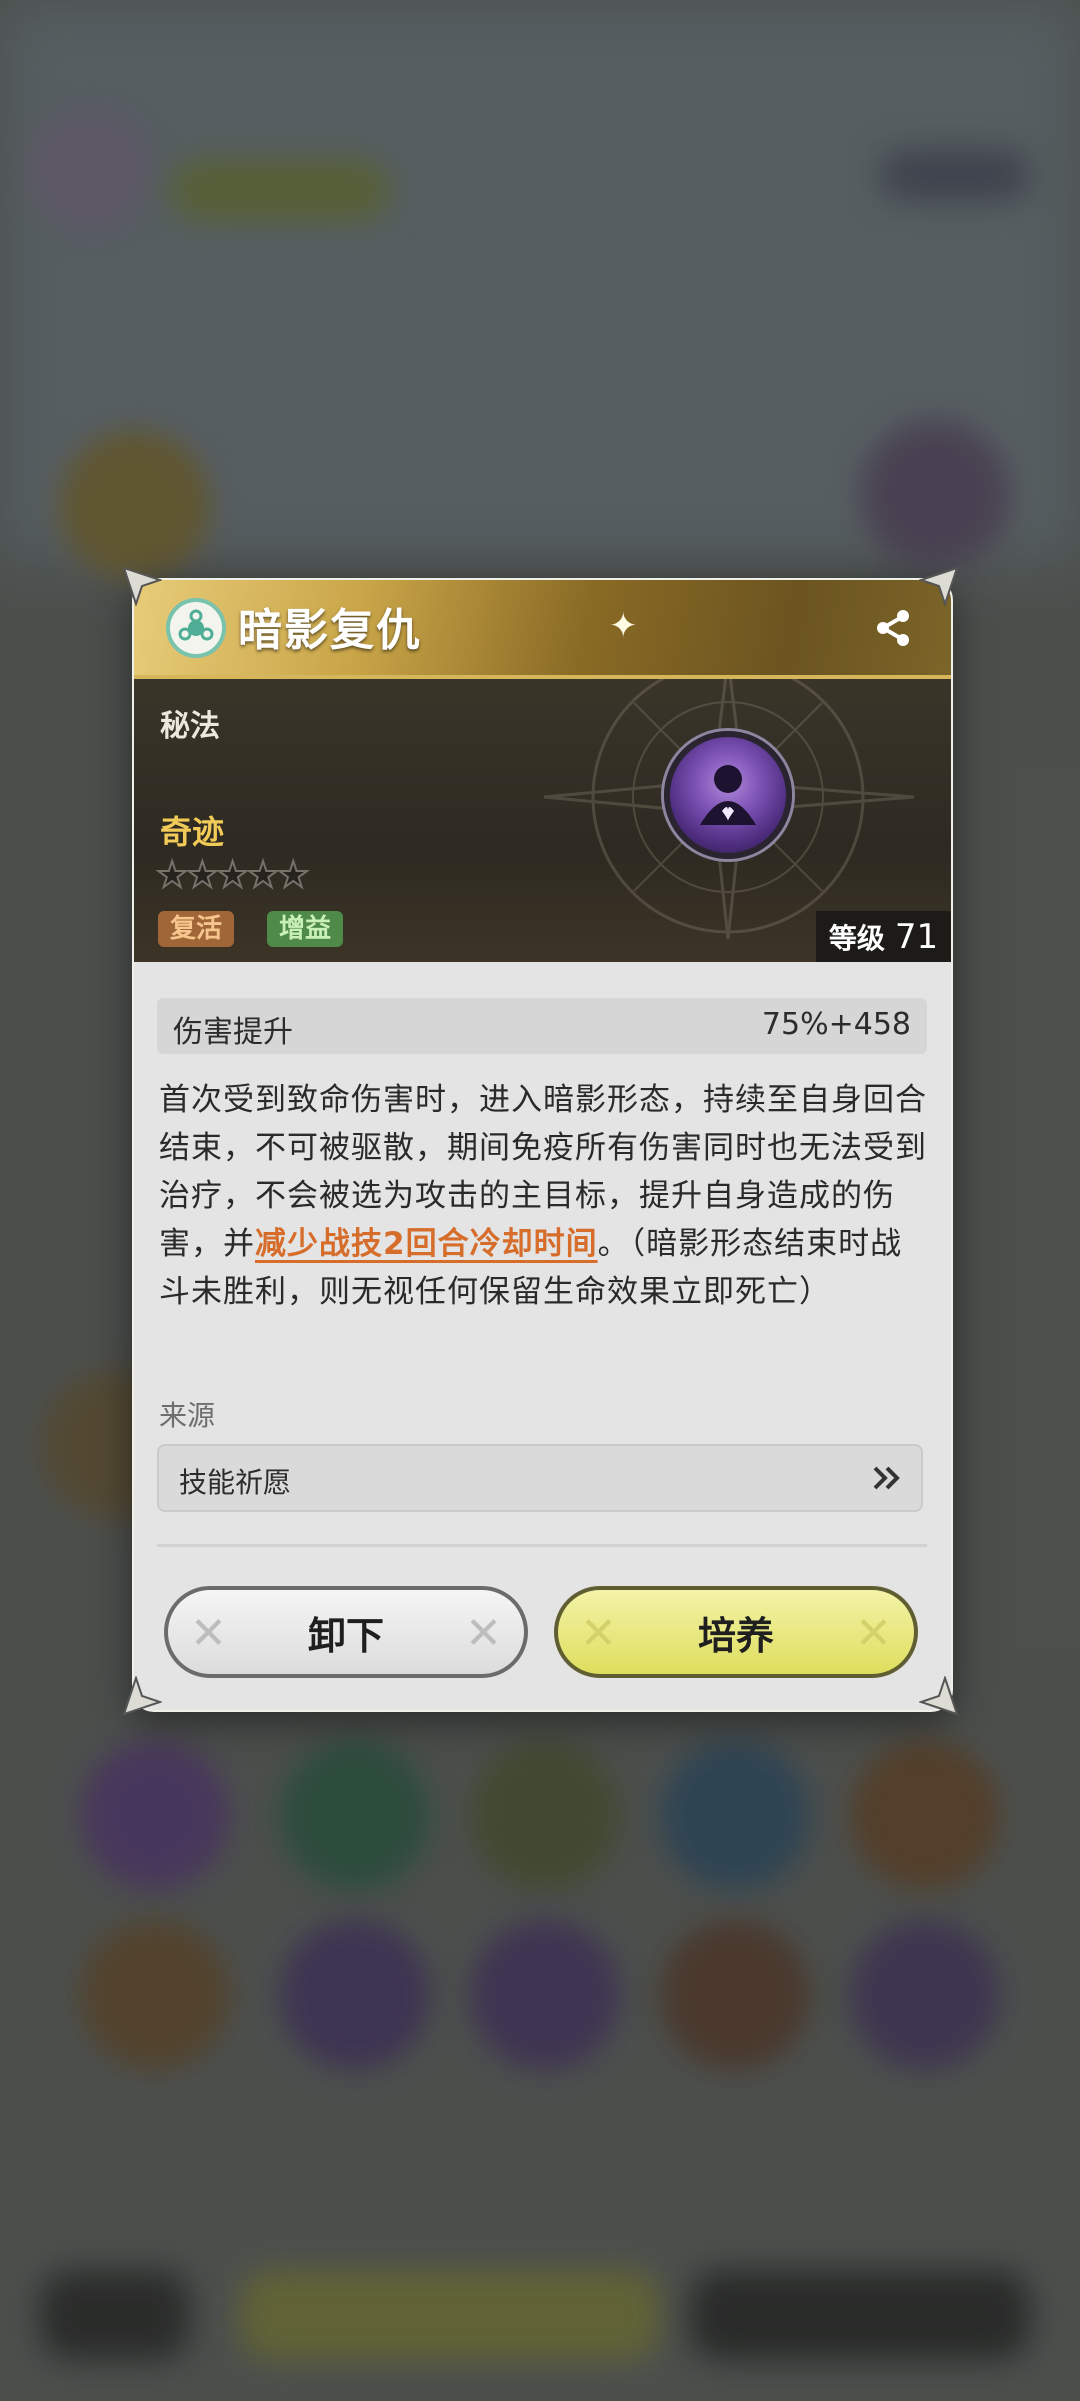  I want to click on unequip-button-label: 卸下, so click(345, 1635).